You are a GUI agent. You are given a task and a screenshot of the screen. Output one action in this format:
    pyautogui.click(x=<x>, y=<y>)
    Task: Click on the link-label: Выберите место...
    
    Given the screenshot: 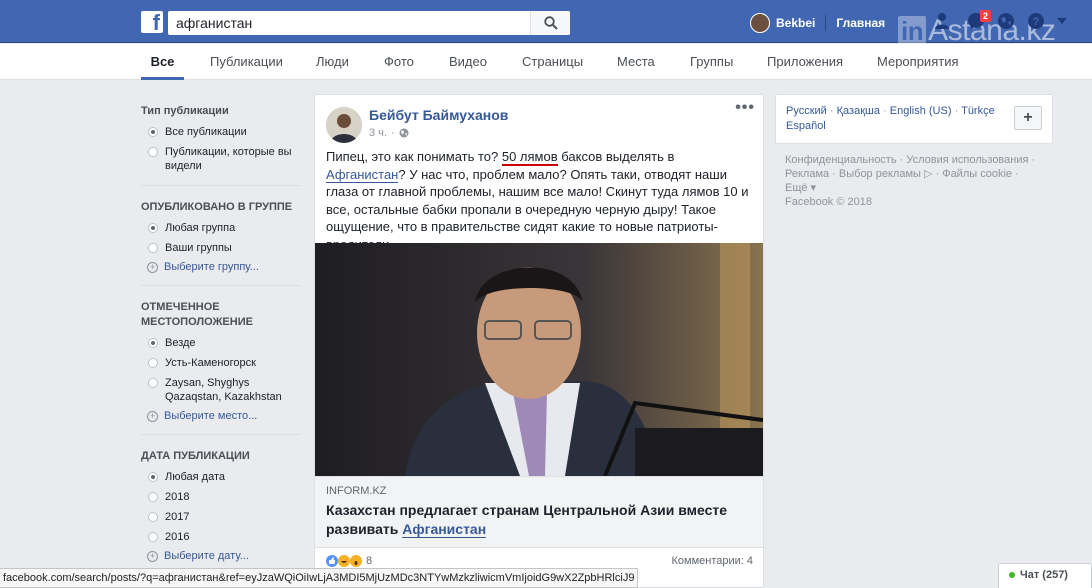 What is the action you would take?
    pyautogui.click(x=211, y=416)
    